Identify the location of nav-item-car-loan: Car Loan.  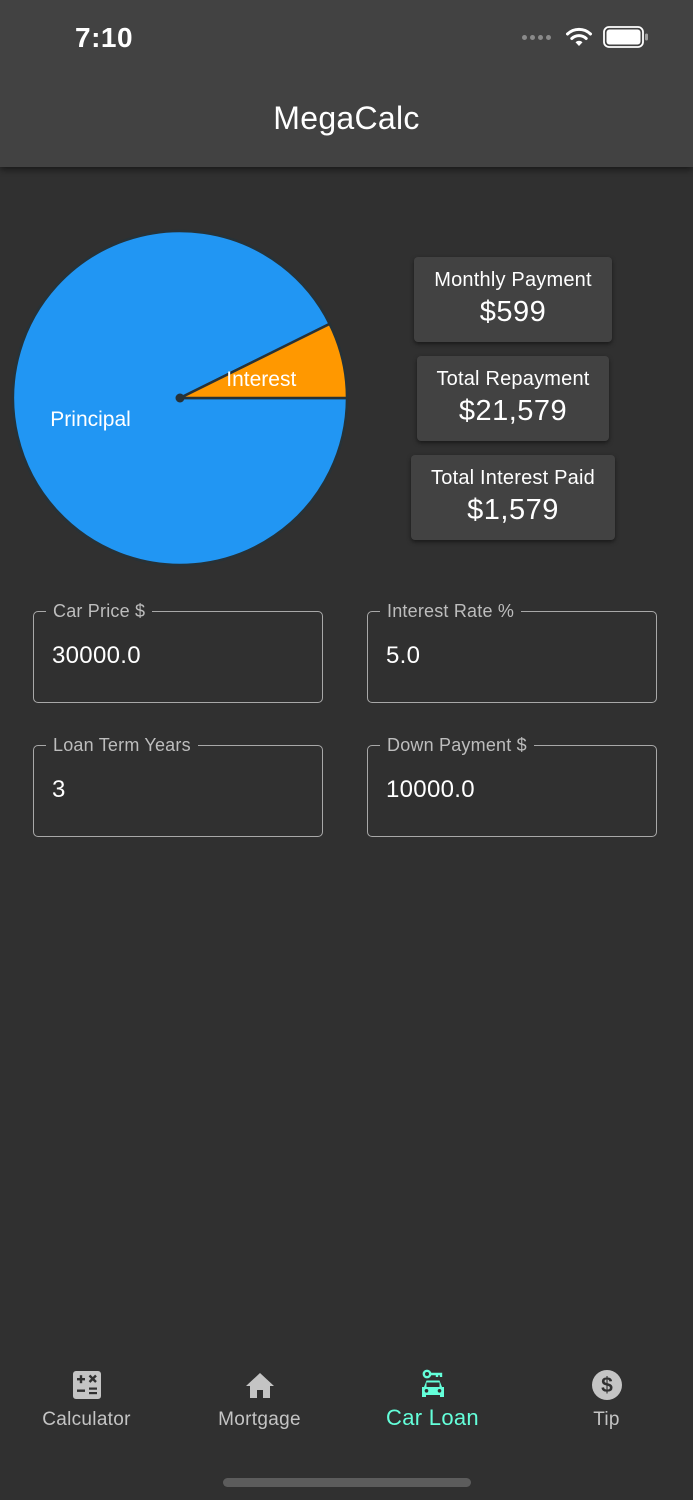
(432, 1400).